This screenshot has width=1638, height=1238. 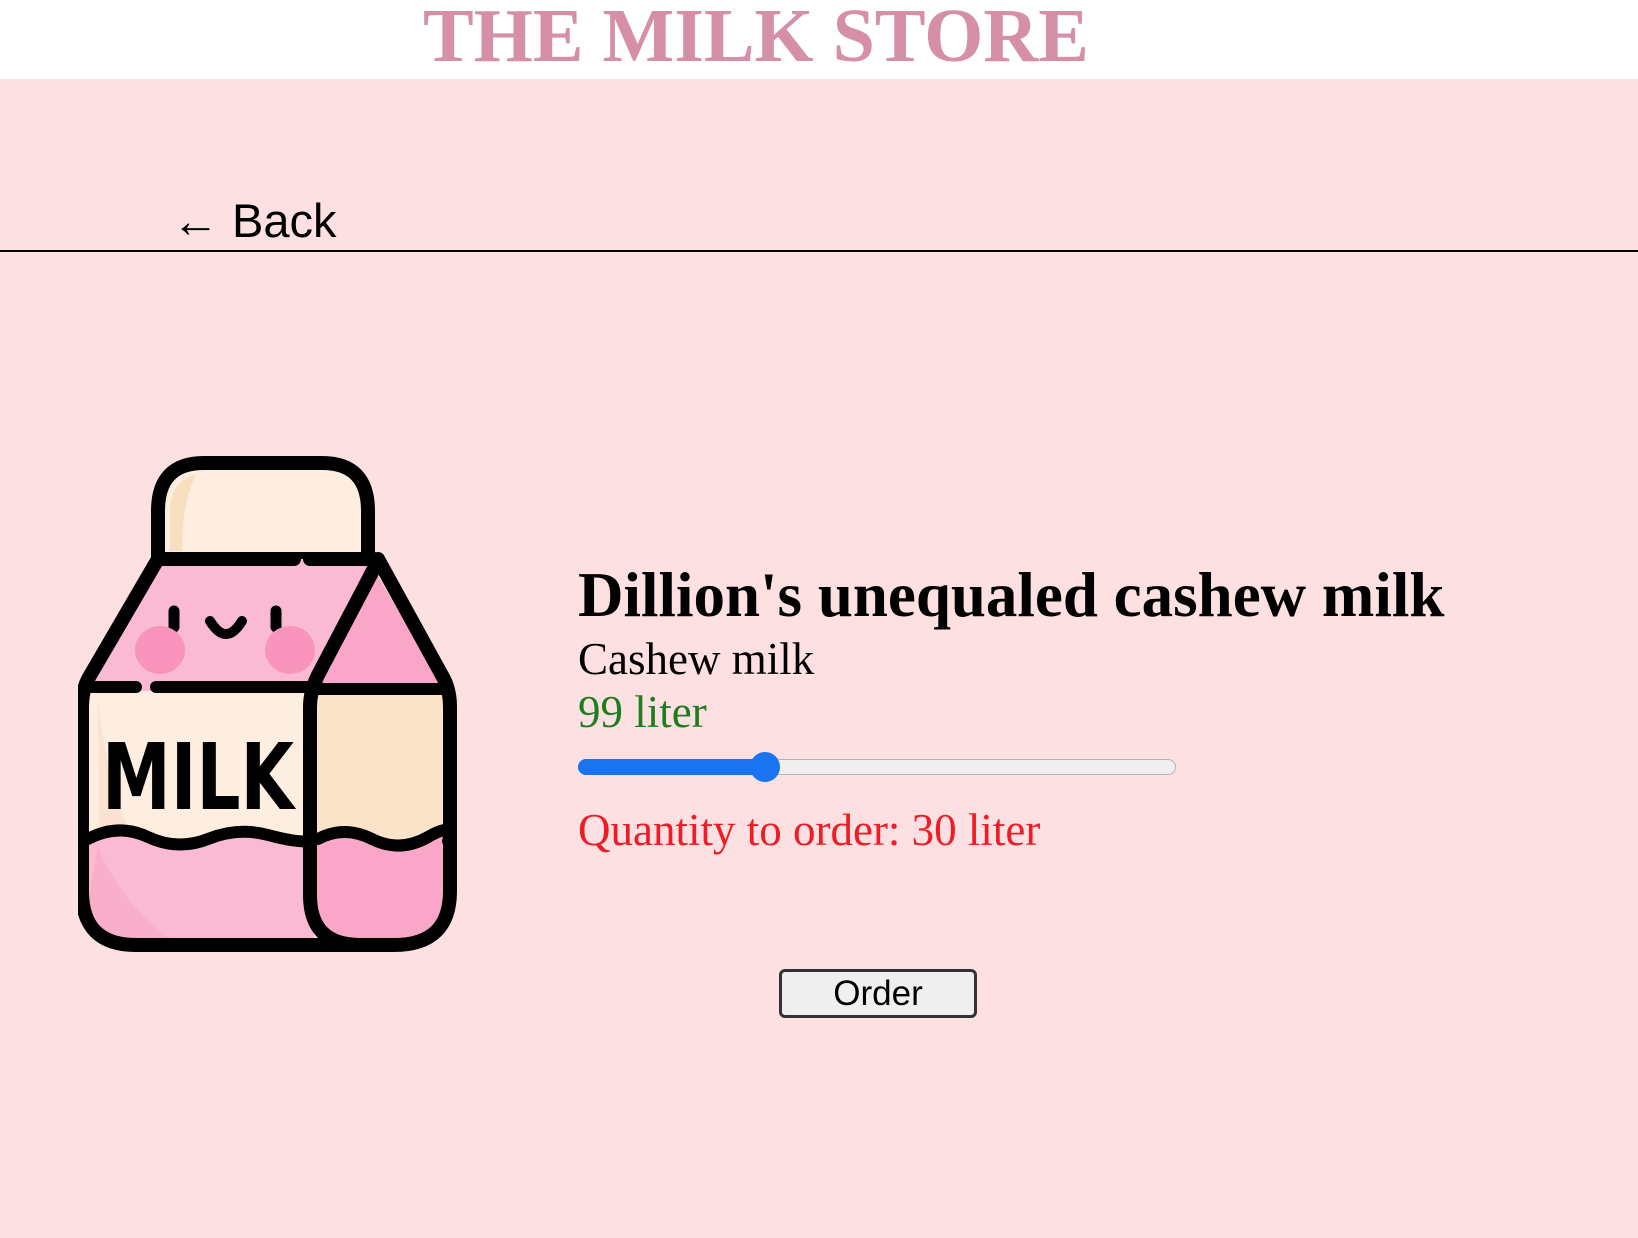 I want to click on back-link: ← Back, so click(x=254, y=221).